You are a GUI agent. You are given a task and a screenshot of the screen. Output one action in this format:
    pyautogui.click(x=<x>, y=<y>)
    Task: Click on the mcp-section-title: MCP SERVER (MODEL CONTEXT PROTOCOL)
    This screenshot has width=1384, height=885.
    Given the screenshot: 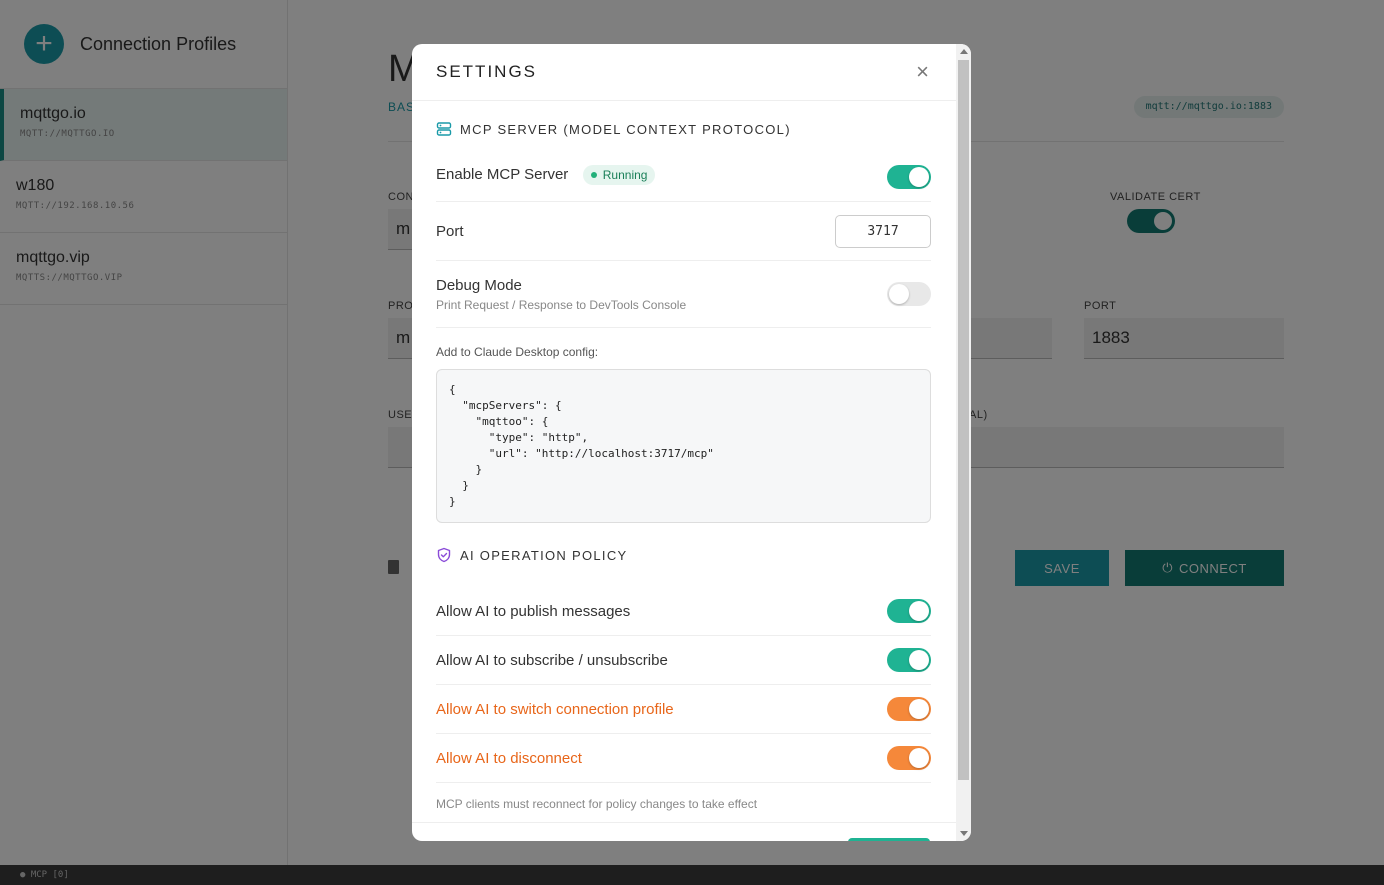 What is the action you would take?
    pyautogui.click(x=625, y=129)
    